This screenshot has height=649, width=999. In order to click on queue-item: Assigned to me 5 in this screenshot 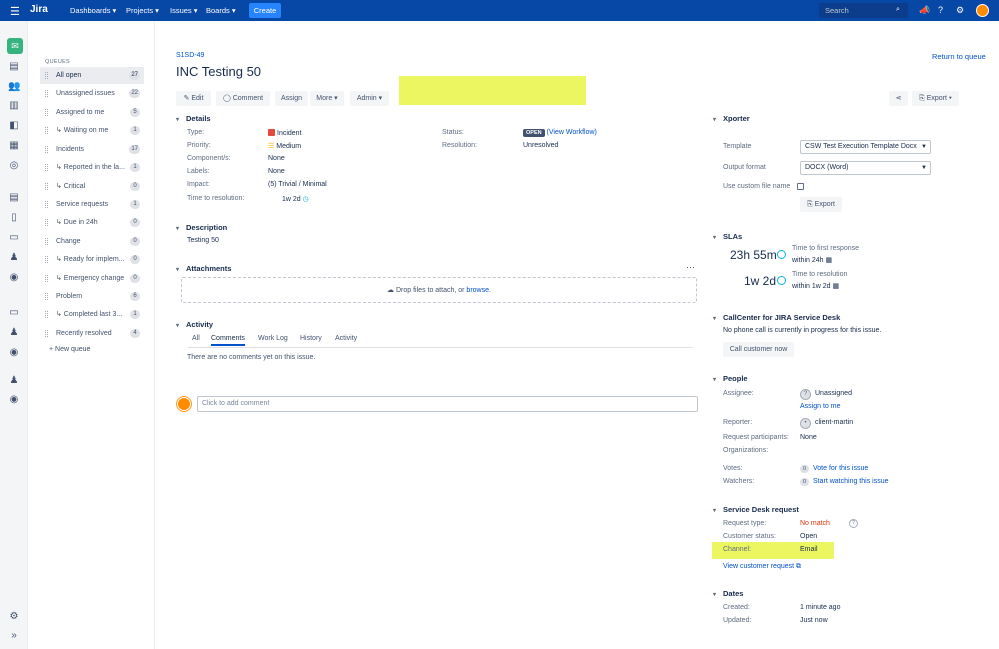, I will do `click(92, 112)`.